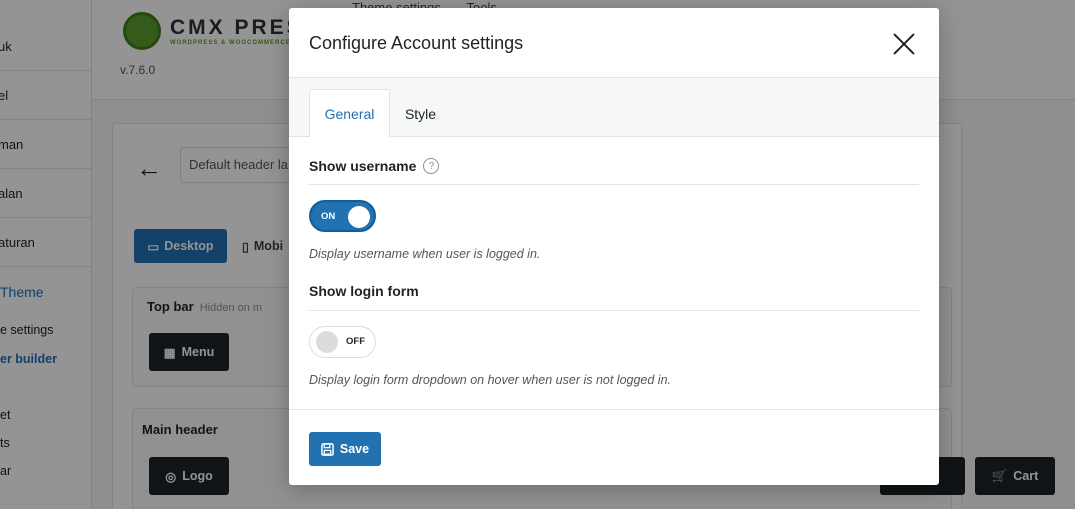 This screenshot has height=509, width=1075. I want to click on close-icon, so click(904, 44).